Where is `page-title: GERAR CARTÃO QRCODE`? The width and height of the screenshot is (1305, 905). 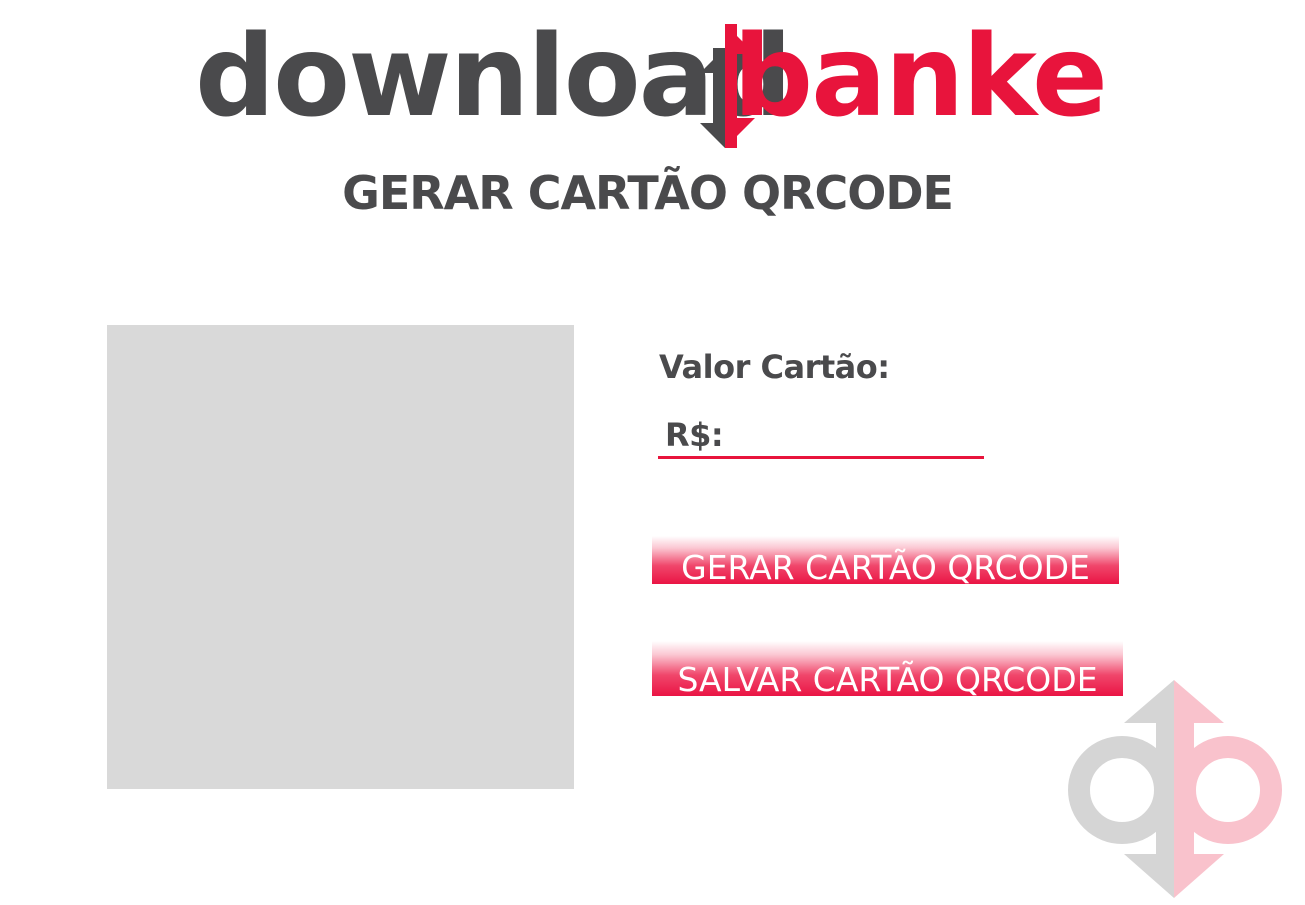 page-title: GERAR CARTÃO QRCODE is located at coordinates (648, 193).